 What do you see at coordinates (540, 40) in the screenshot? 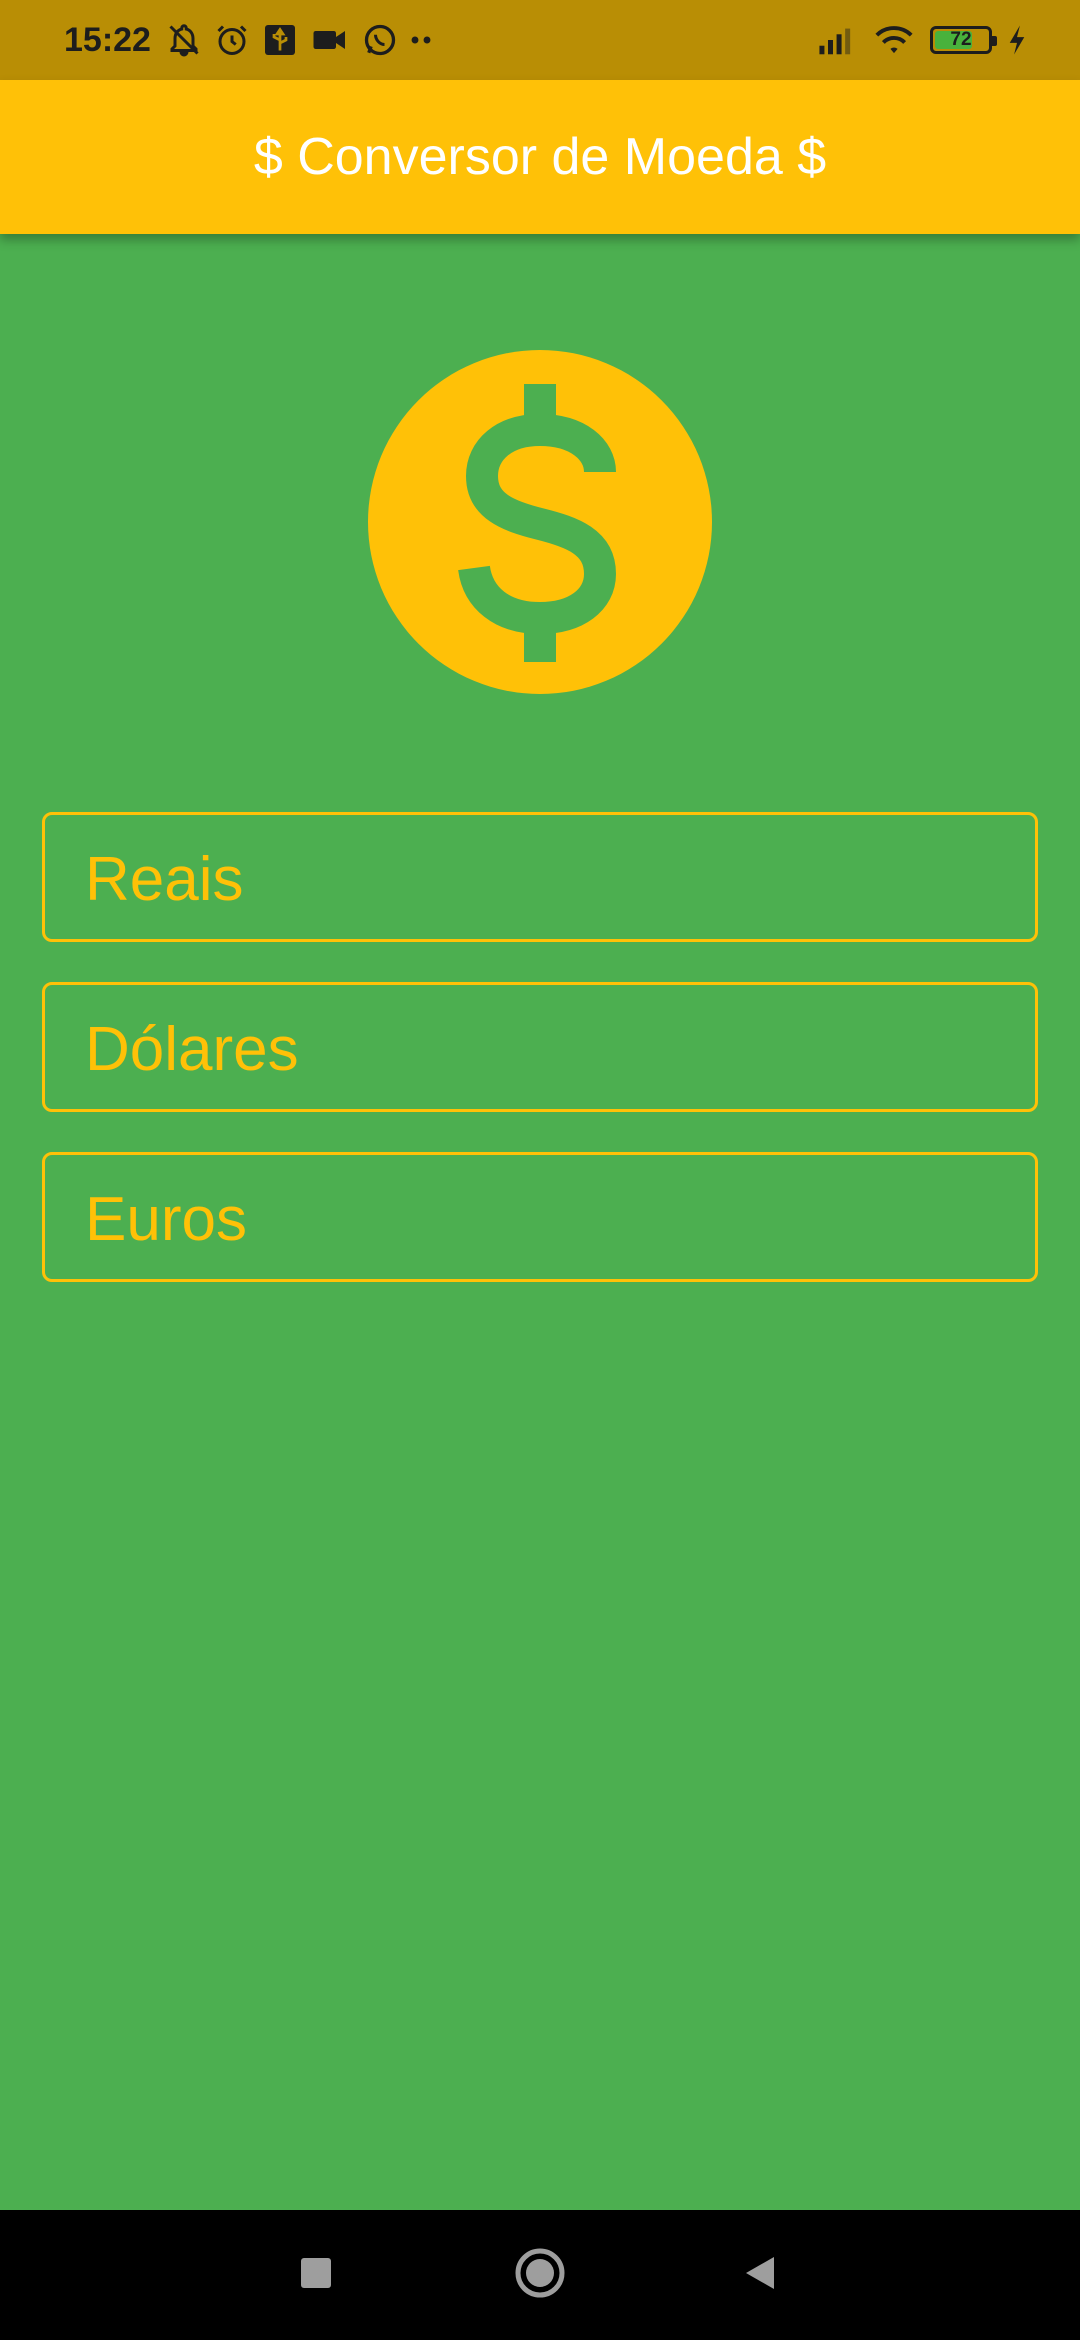
I see `status-bar: 15:22 72` at bounding box center [540, 40].